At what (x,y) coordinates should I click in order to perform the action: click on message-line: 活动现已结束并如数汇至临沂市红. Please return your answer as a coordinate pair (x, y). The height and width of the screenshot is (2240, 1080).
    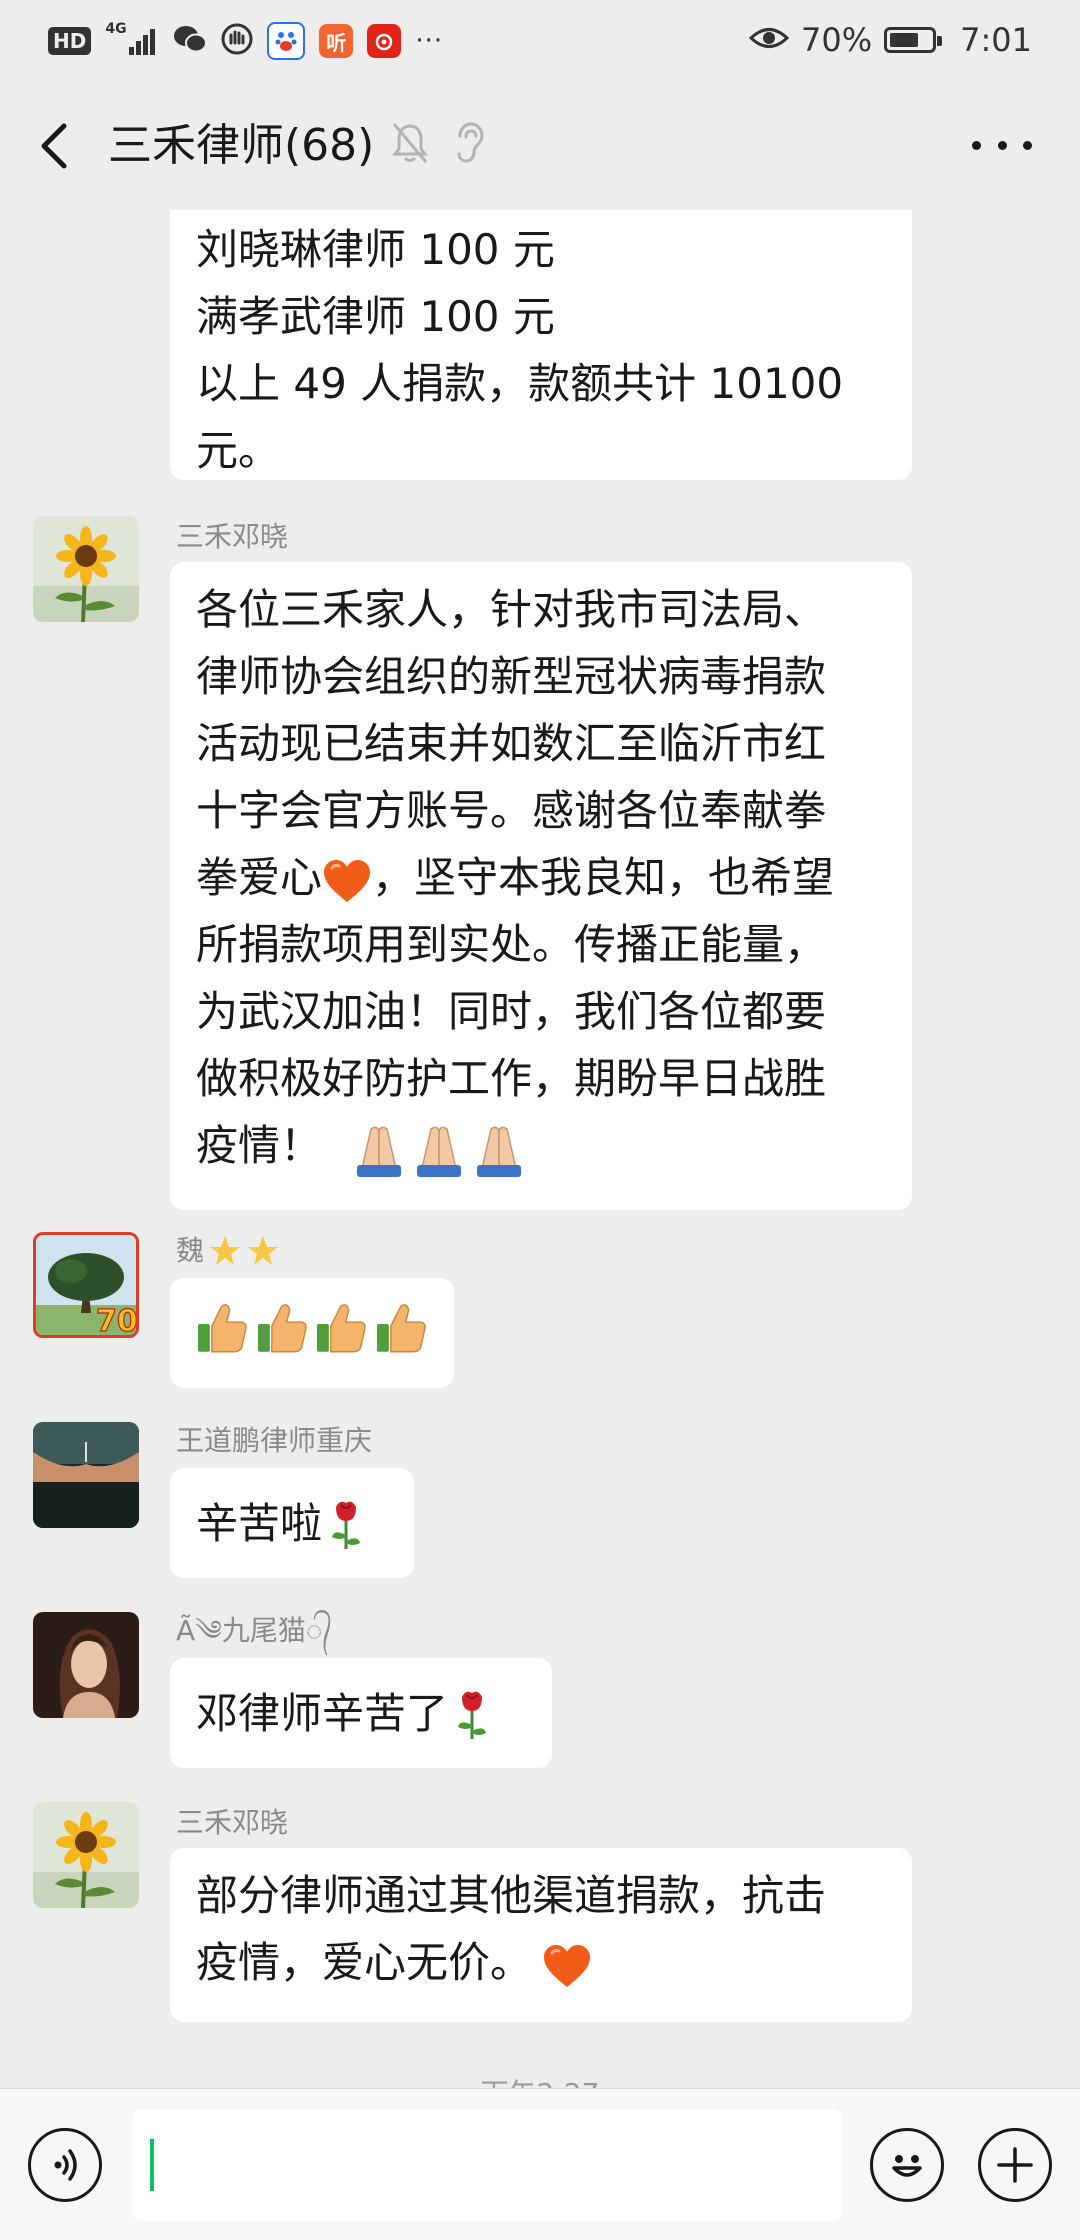
    Looking at the image, I should click on (511, 743).